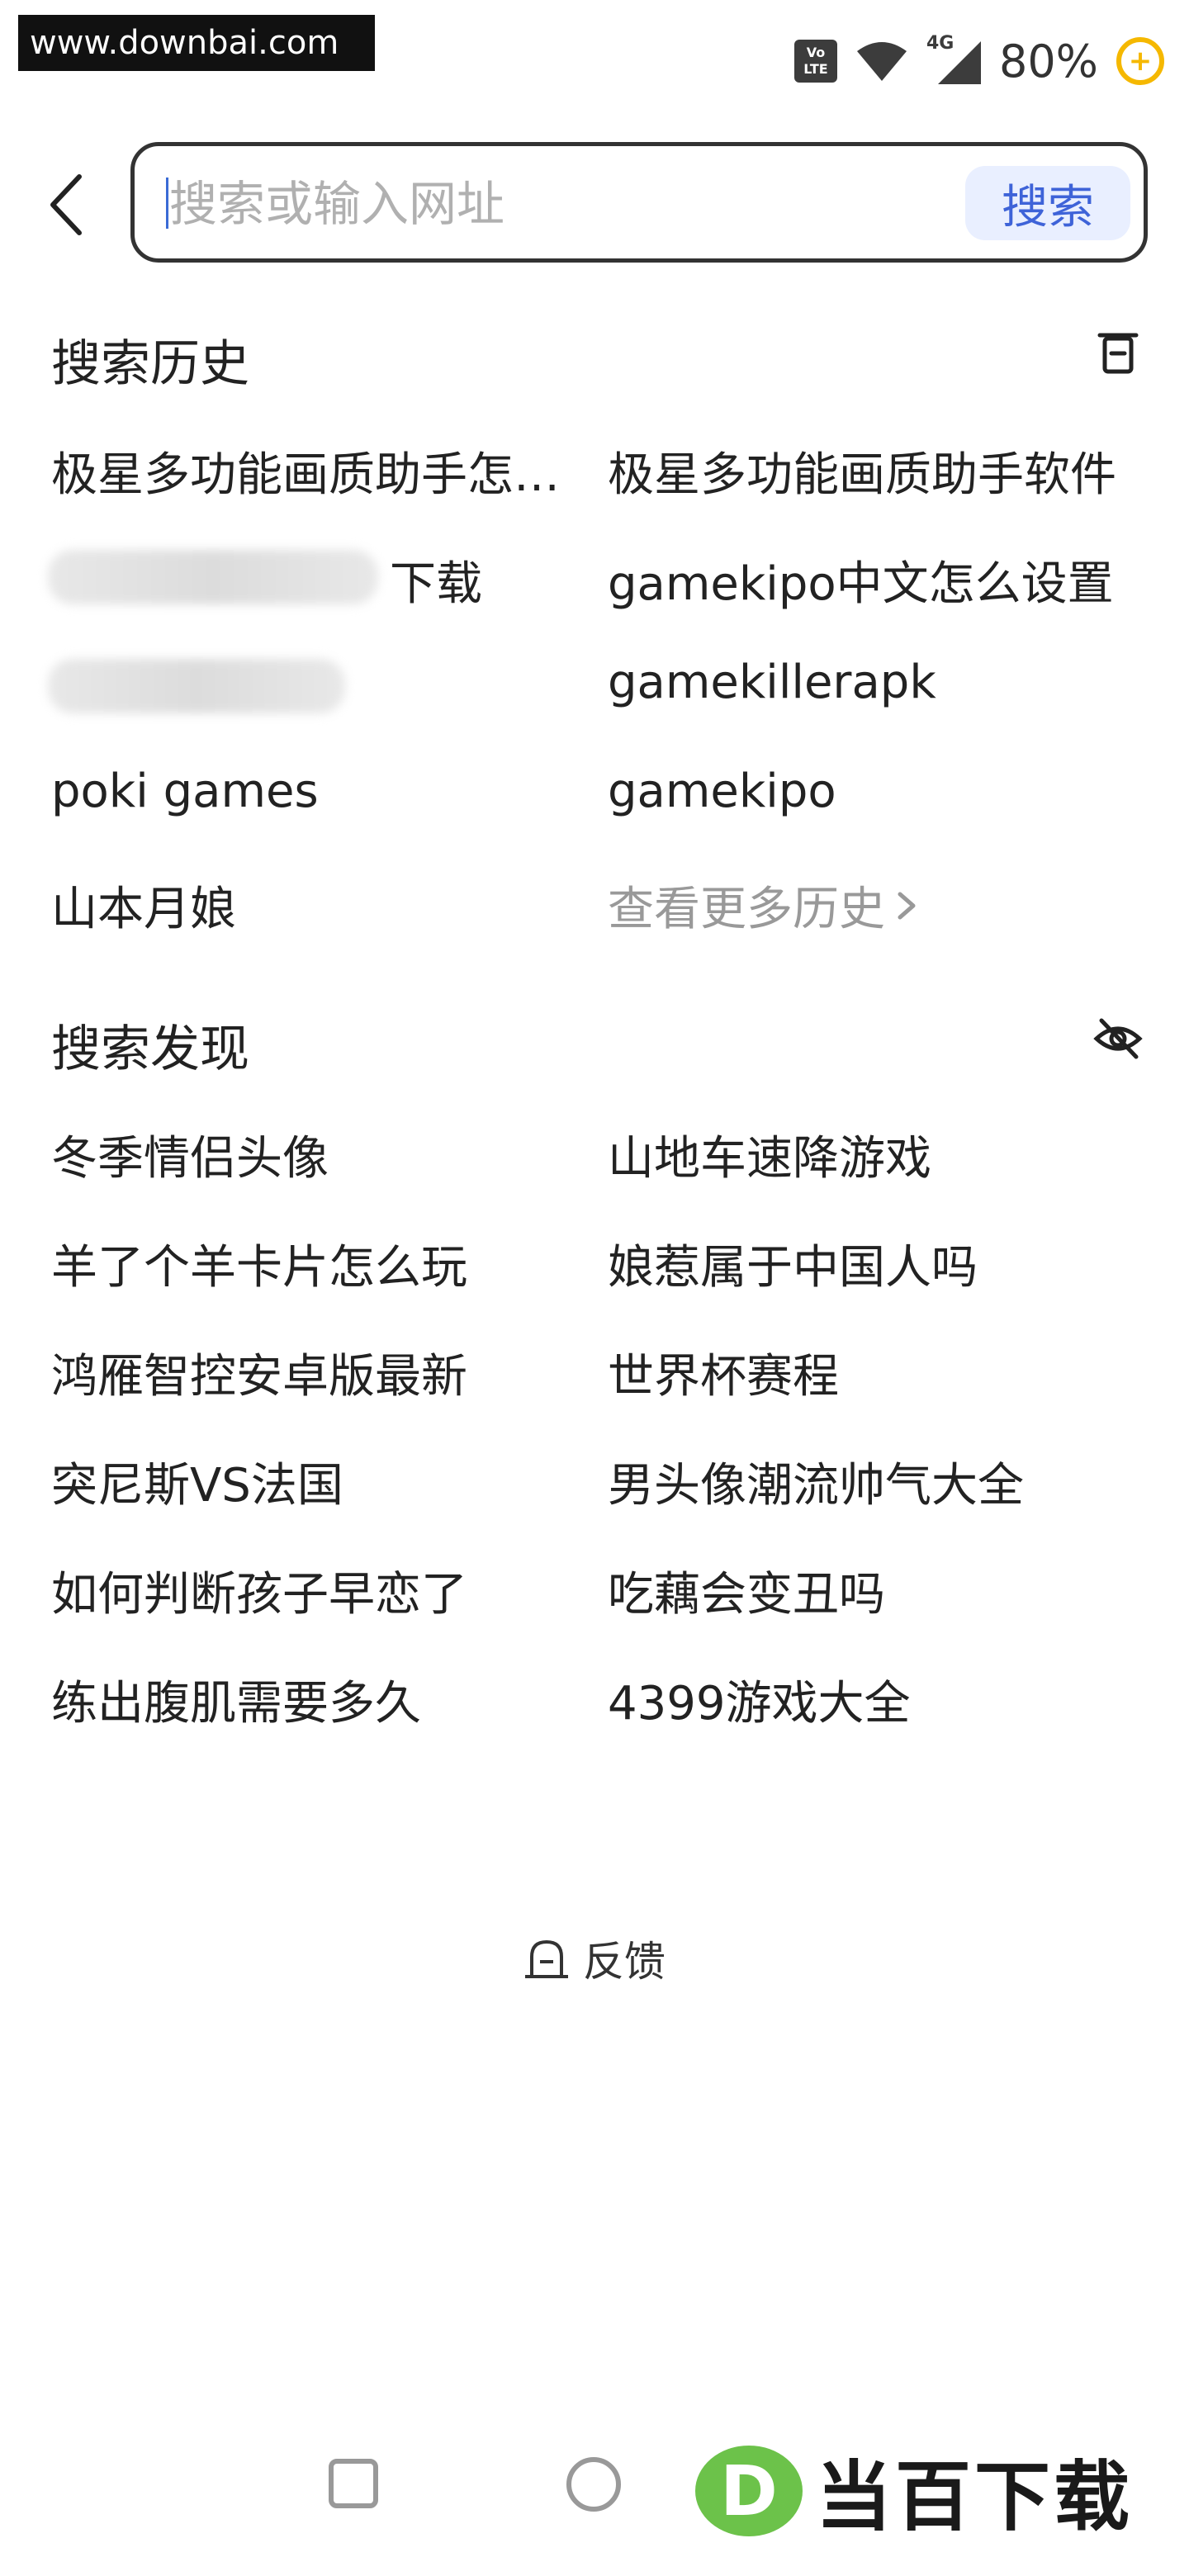 The width and height of the screenshot is (1189, 2576). I want to click on wifi-icon, so click(881, 61).